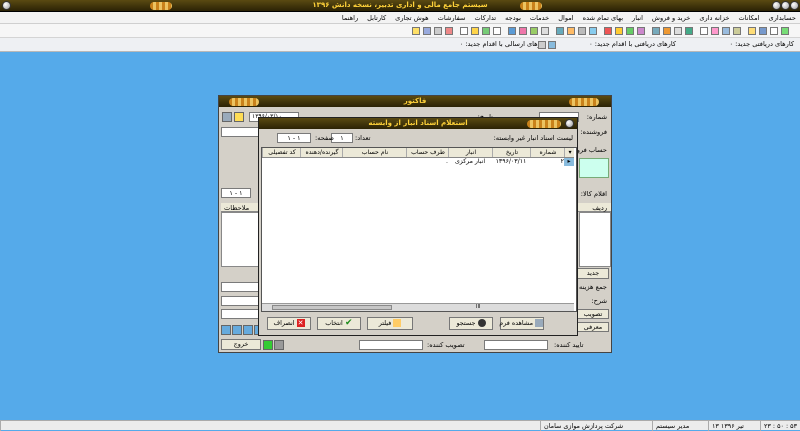 Image resolution: width=800 pixels, height=431 pixels. I want to click on mail-icon, so click(449, 31).